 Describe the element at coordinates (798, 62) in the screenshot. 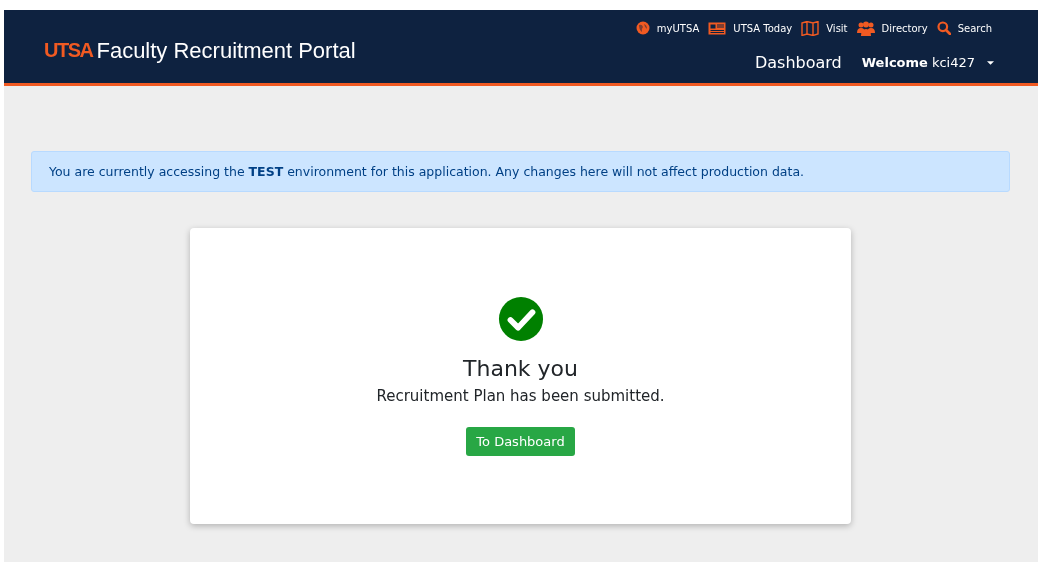

I see `dashboard-link: Dashboard` at that location.